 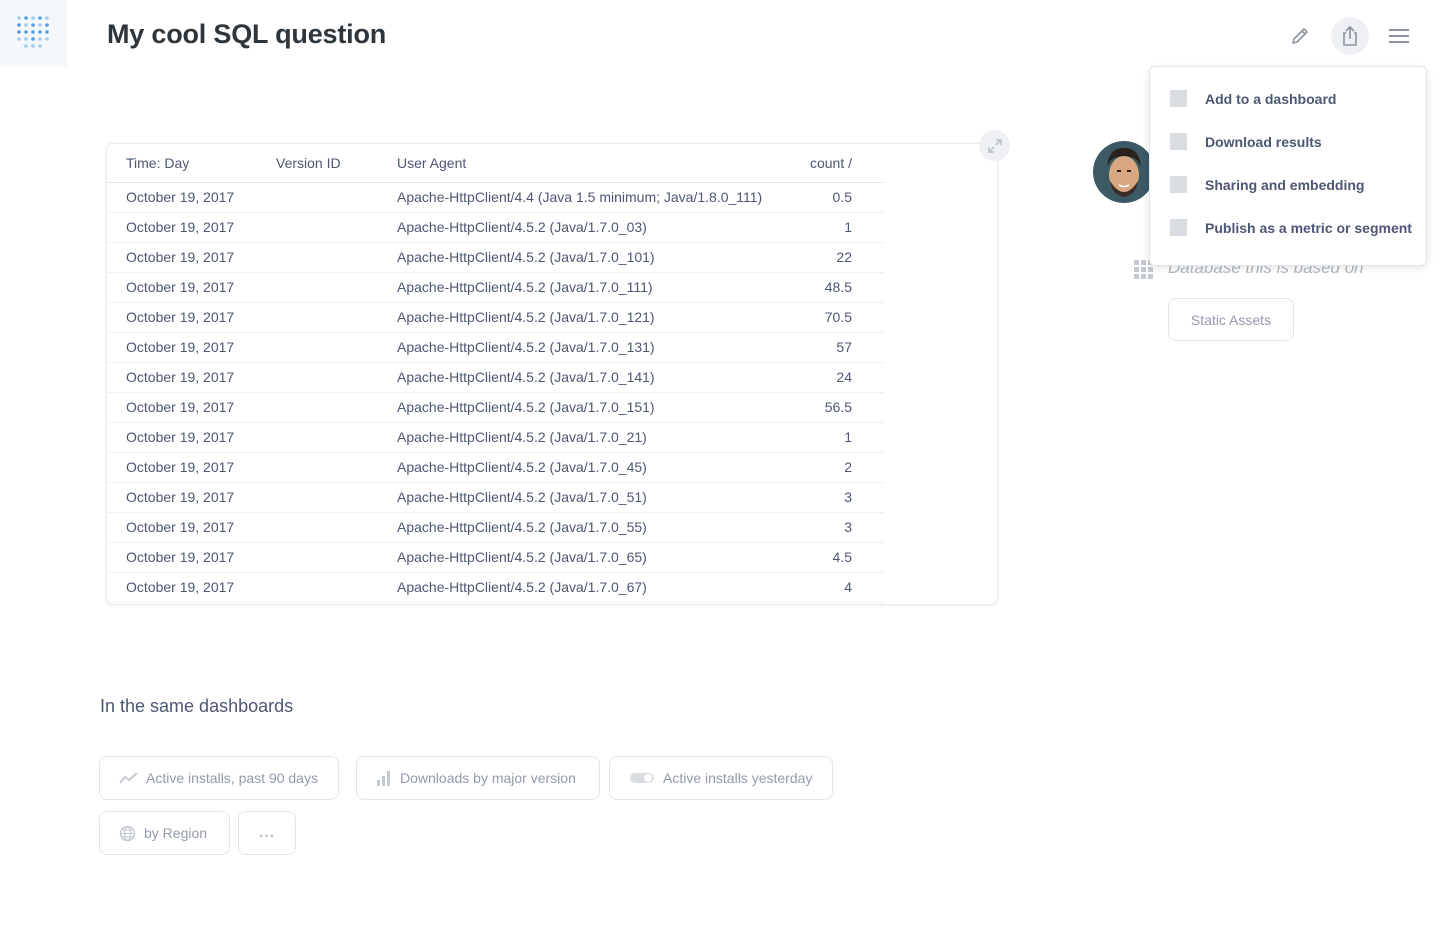 What do you see at coordinates (1308, 227) in the screenshot?
I see `menu-item-label: Publish as a metric or segment` at bounding box center [1308, 227].